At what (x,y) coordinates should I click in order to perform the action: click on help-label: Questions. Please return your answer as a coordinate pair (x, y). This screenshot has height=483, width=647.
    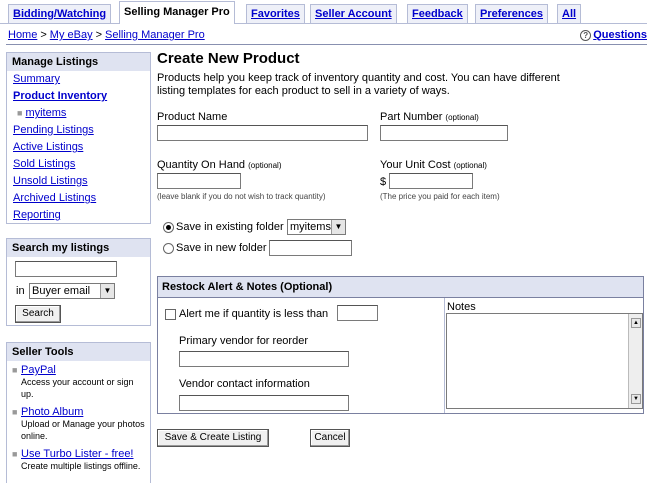
    Looking at the image, I should click on (620, 35).